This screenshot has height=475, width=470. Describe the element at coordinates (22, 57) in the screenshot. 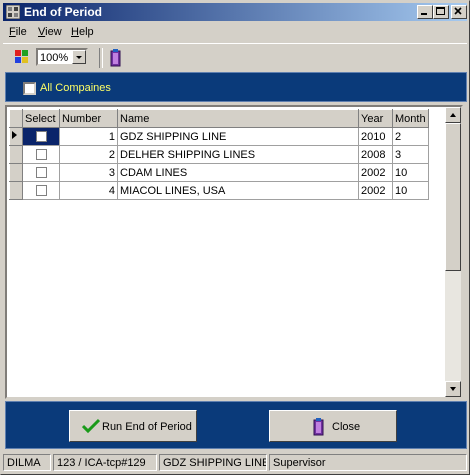

I see `colorgrid-icon` at that location.